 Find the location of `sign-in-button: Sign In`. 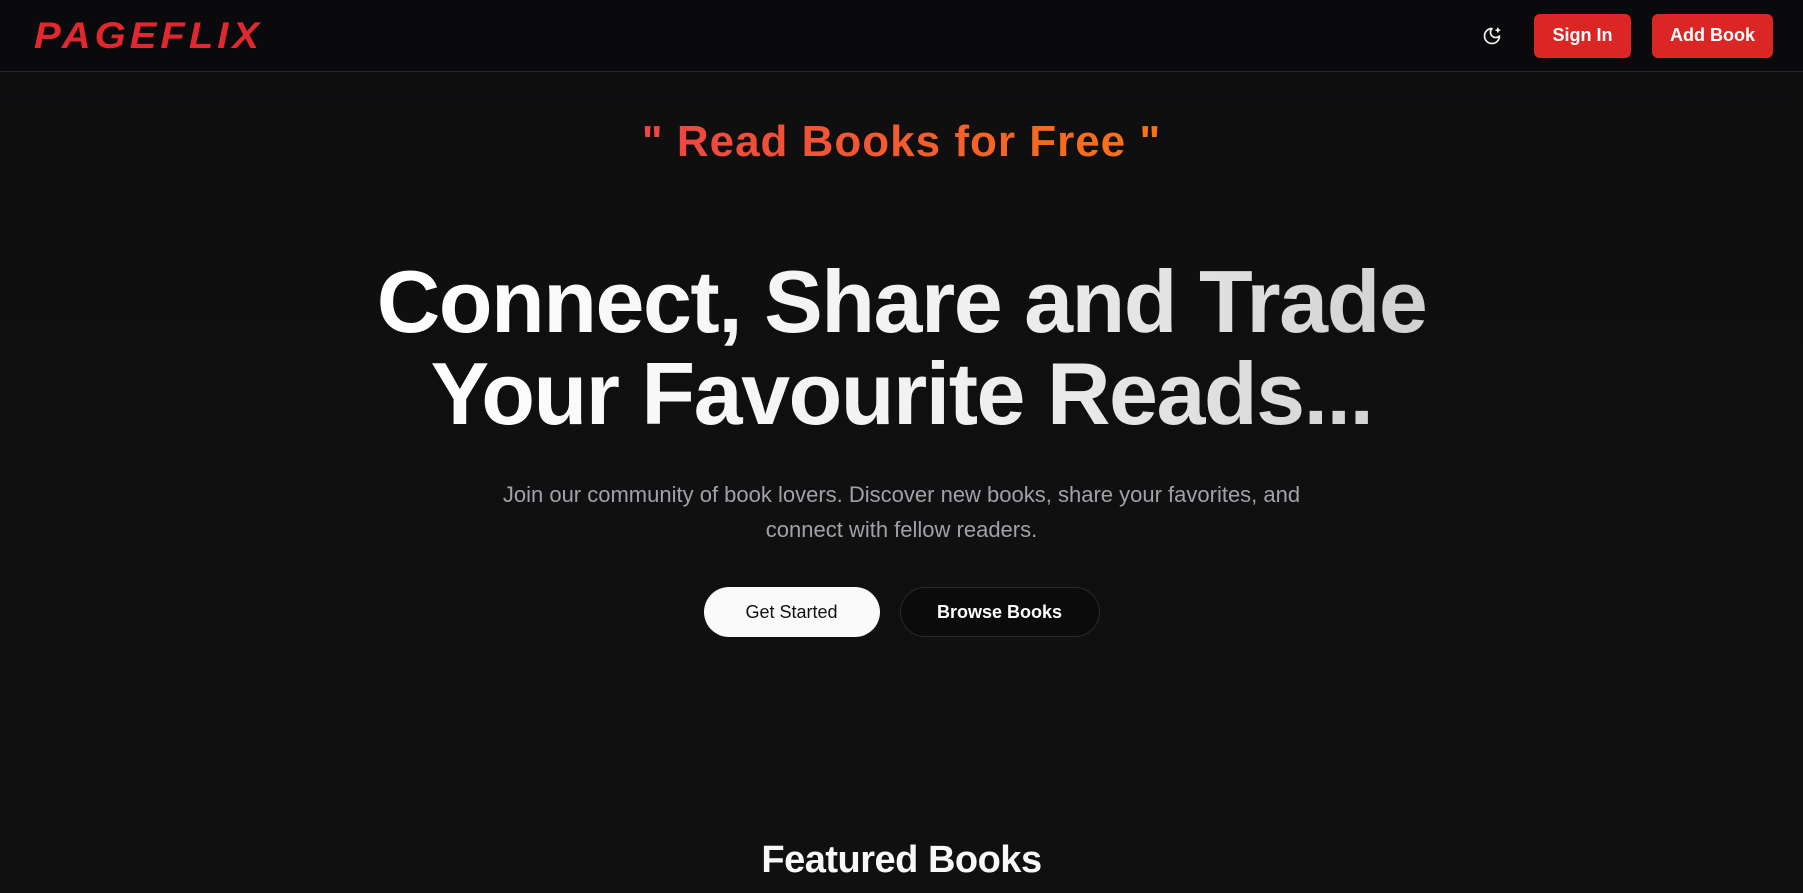

sign-in-button: Sign In is located at coordinates (1582, 35).